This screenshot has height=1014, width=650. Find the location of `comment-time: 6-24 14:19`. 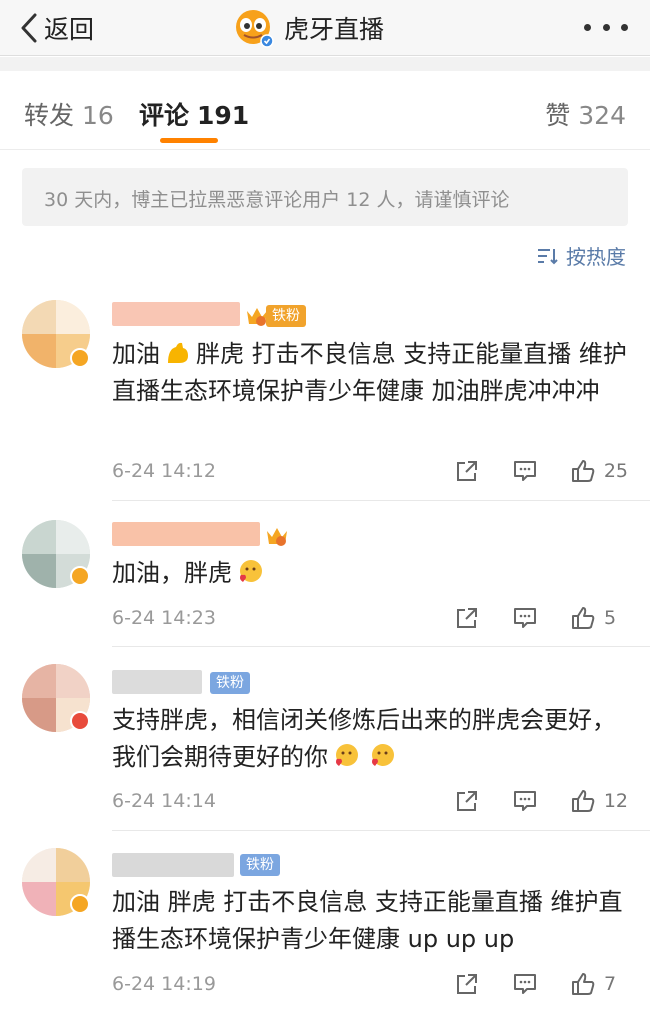

comment-time: 6-24 14:19 is located at coordinates (164, 984).